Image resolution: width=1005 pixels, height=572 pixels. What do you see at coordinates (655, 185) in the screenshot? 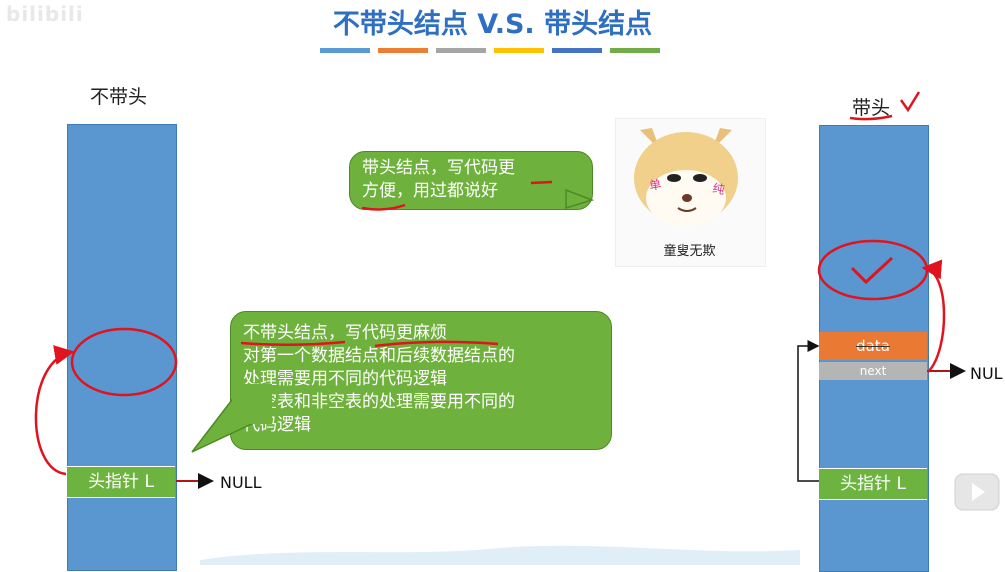
I see `svg-text: 单` at bounding box center [655, 185].